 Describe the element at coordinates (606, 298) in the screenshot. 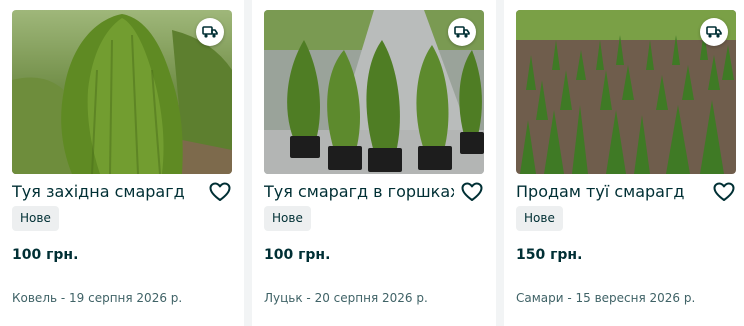

I see `listing-location-date: Самари - 15 вересня 2026 р.` at that location.